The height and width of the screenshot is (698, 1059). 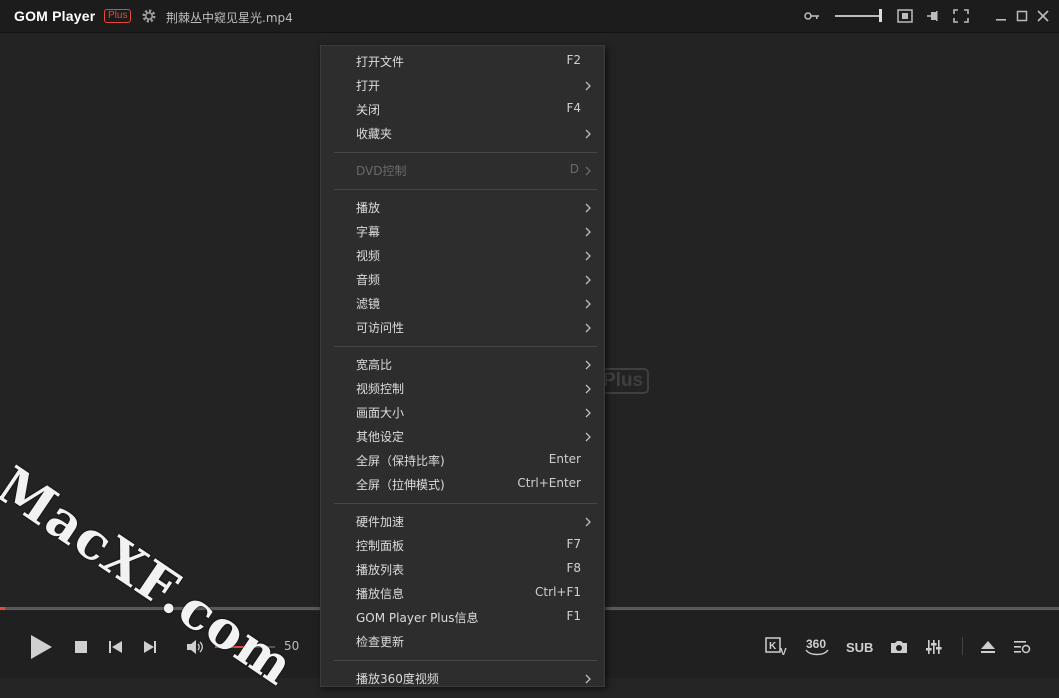 What do you see at coordinates (462, 208) in the screenshot?
I see `menu-item: 播放` at bounding box center [462, 208].